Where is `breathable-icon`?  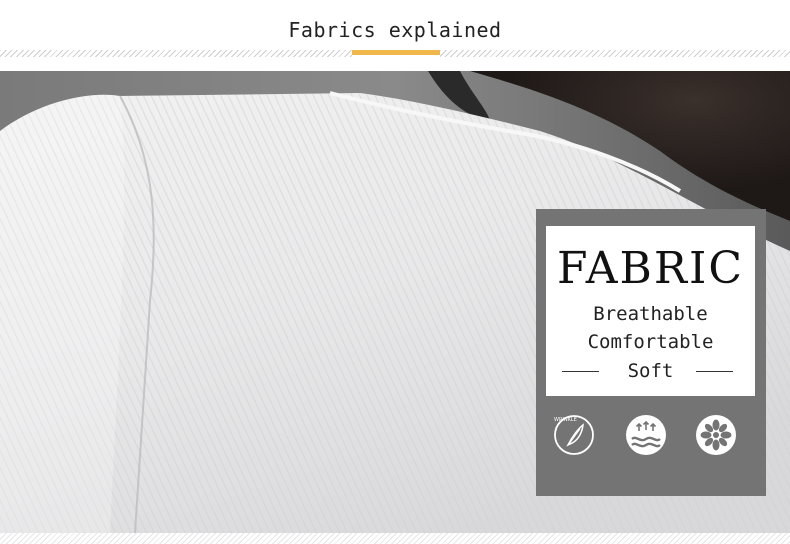 breathable-icon is located at coordinates (646, 435).